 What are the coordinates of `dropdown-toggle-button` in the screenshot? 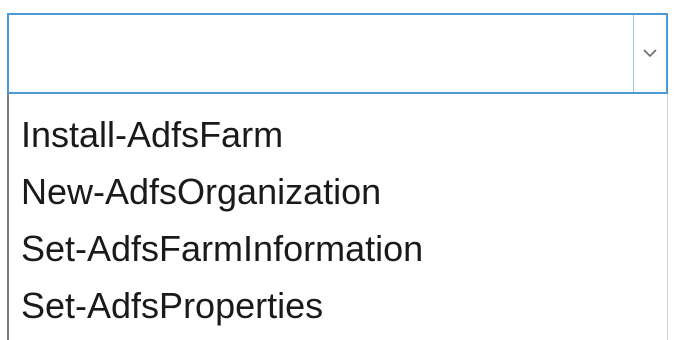 It's located at (649, 53).